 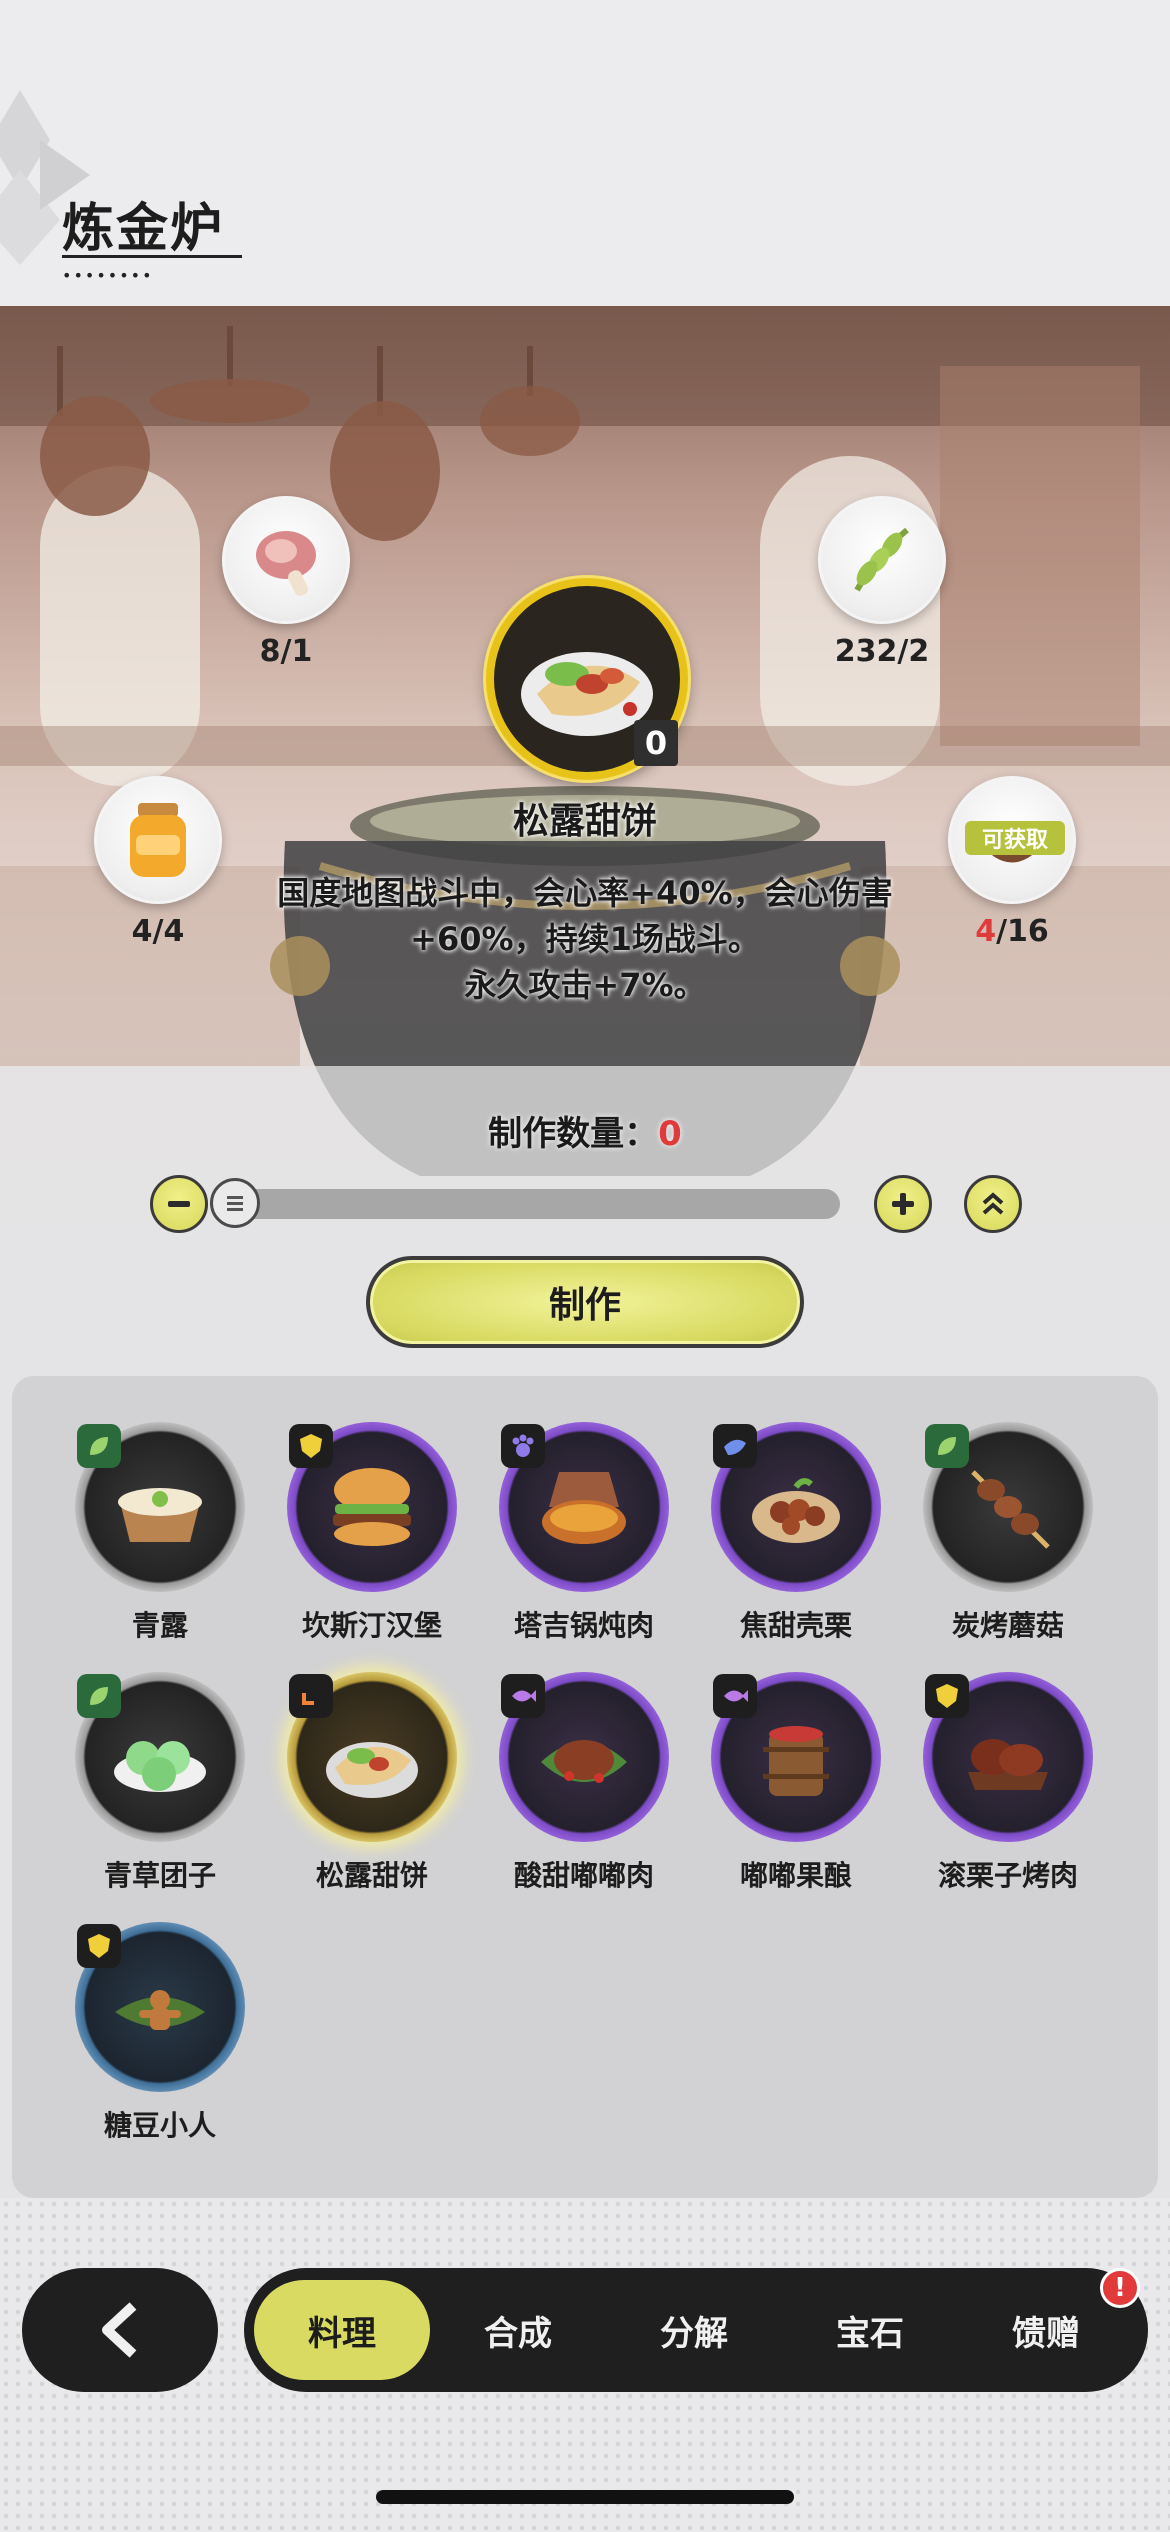 I want to click on home-indicator, so click(x=585, y=2497).